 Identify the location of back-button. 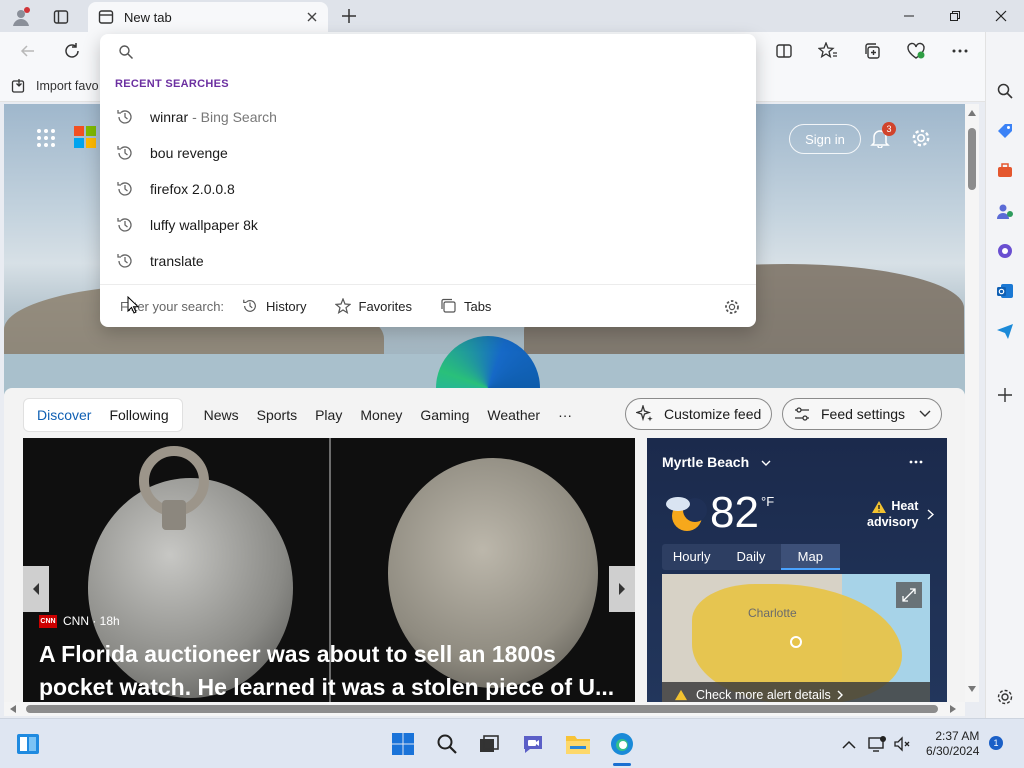
(28, 51).